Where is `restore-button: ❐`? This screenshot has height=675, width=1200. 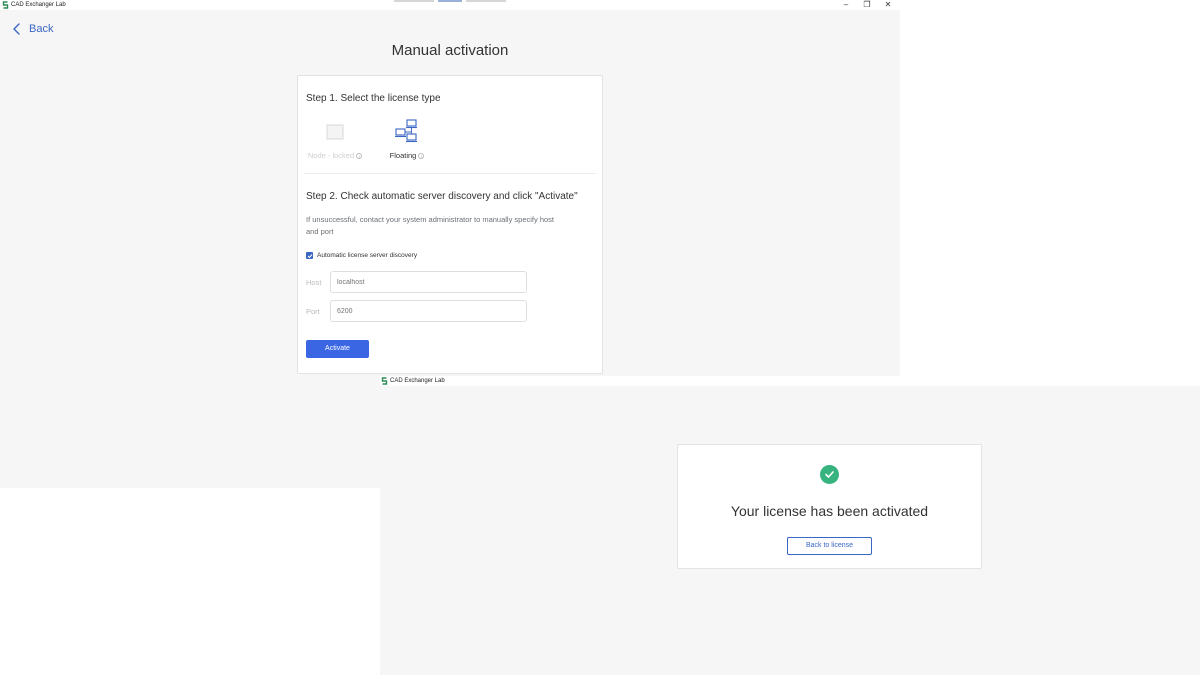 restore-button: ❐ is located at coordinates (867, 5).